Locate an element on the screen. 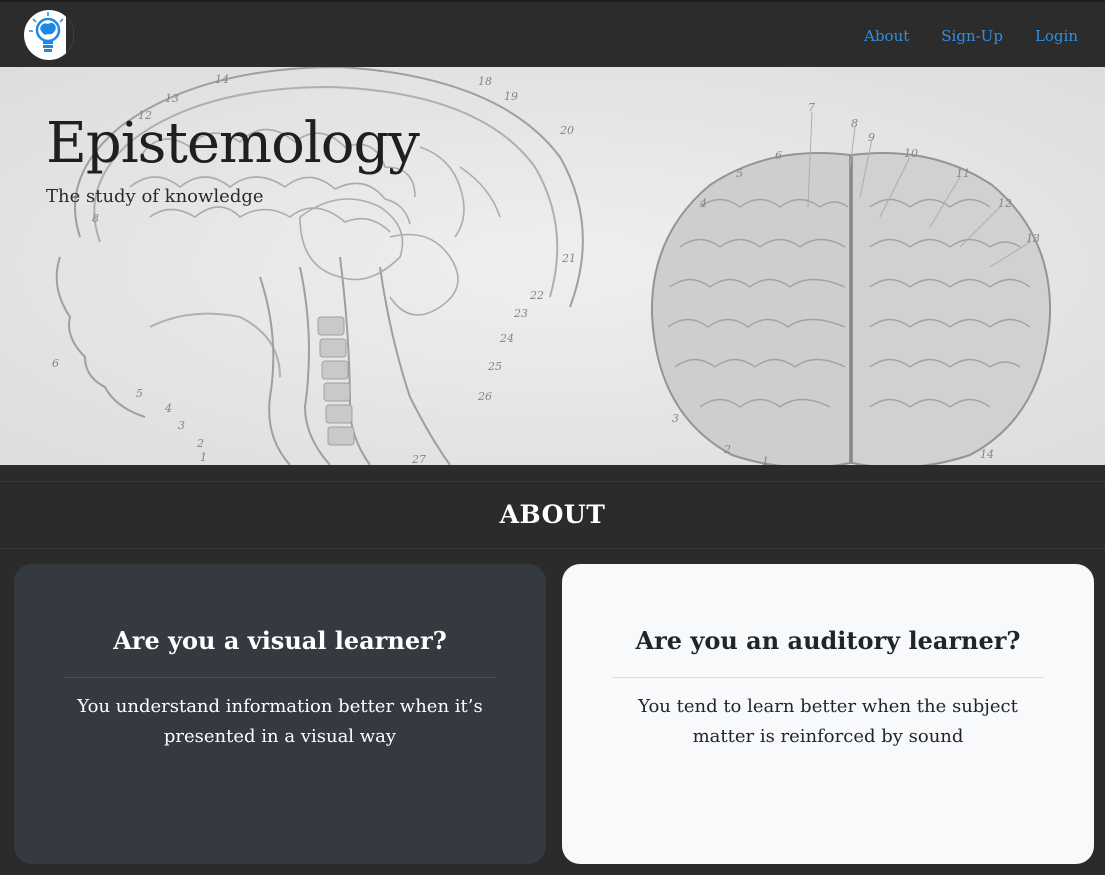 This screenshot has width=1105, height=875. nav-links: About Sign-Up Login is located at coordinates (971, 35).